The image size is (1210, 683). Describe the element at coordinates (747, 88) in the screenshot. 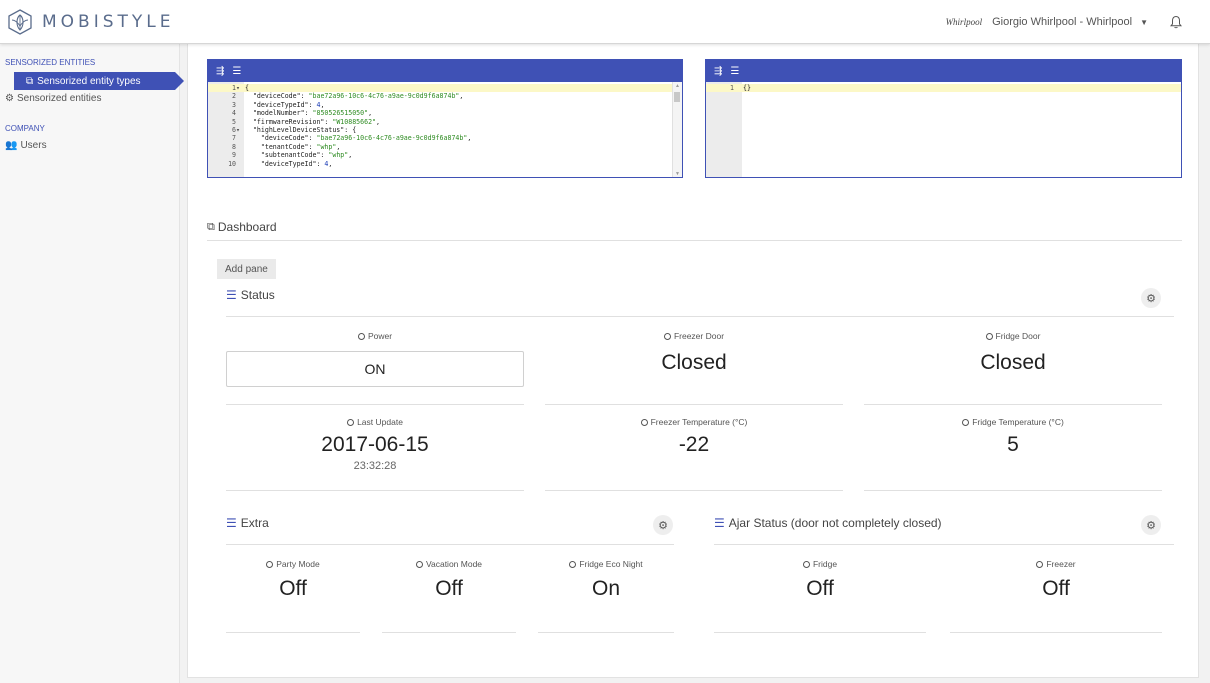

I see `code-text: {}` at that location.